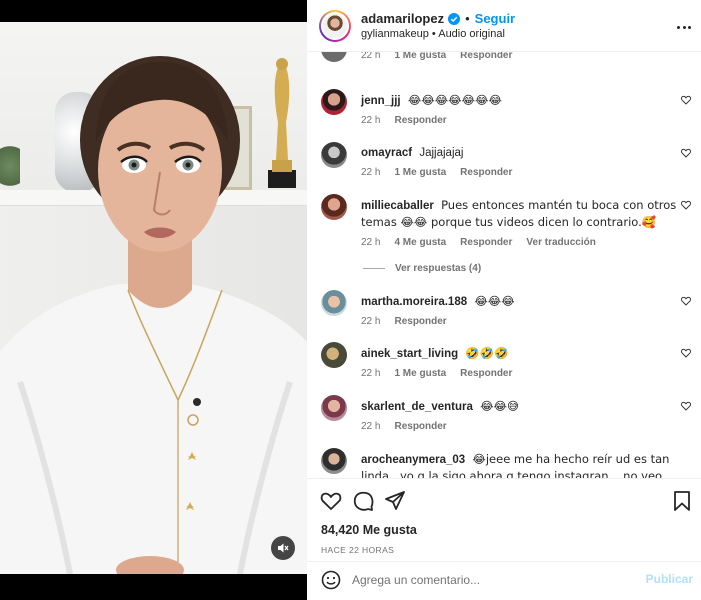 Image resolution: width=701 pixels, height=600 pixels. I want to click on comment-text: 😂😂😂😂😂😂😂, so click(454, 100).